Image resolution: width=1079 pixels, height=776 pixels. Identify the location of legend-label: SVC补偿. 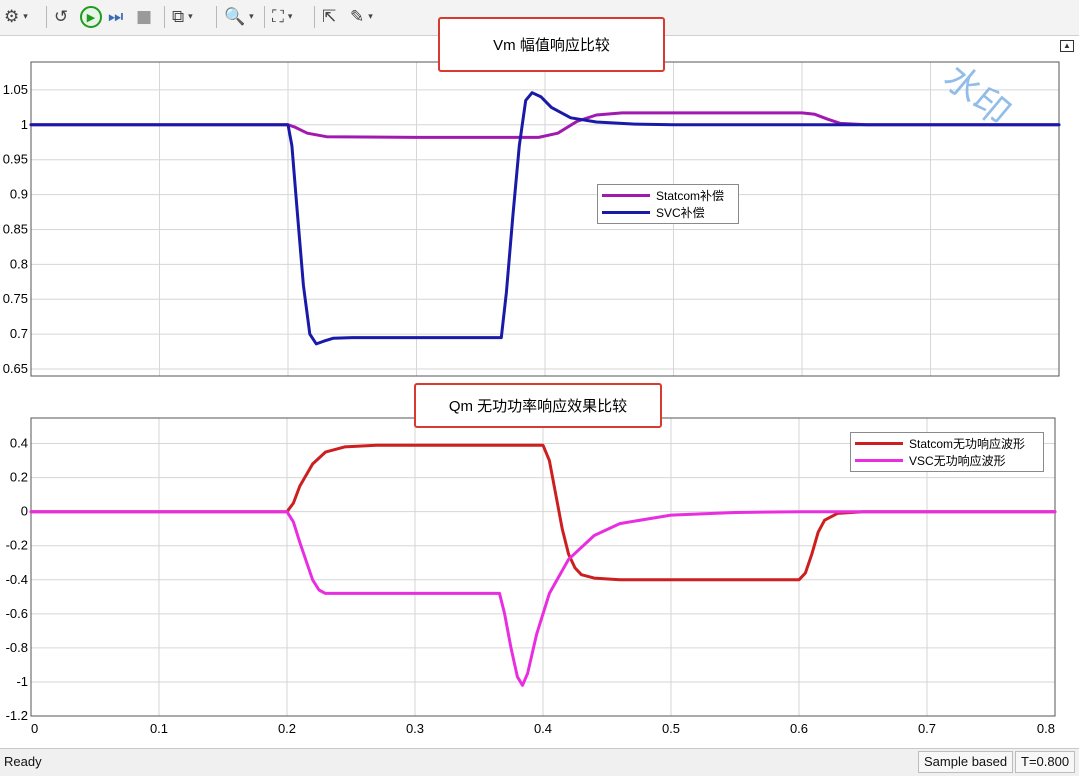
(680, 213).